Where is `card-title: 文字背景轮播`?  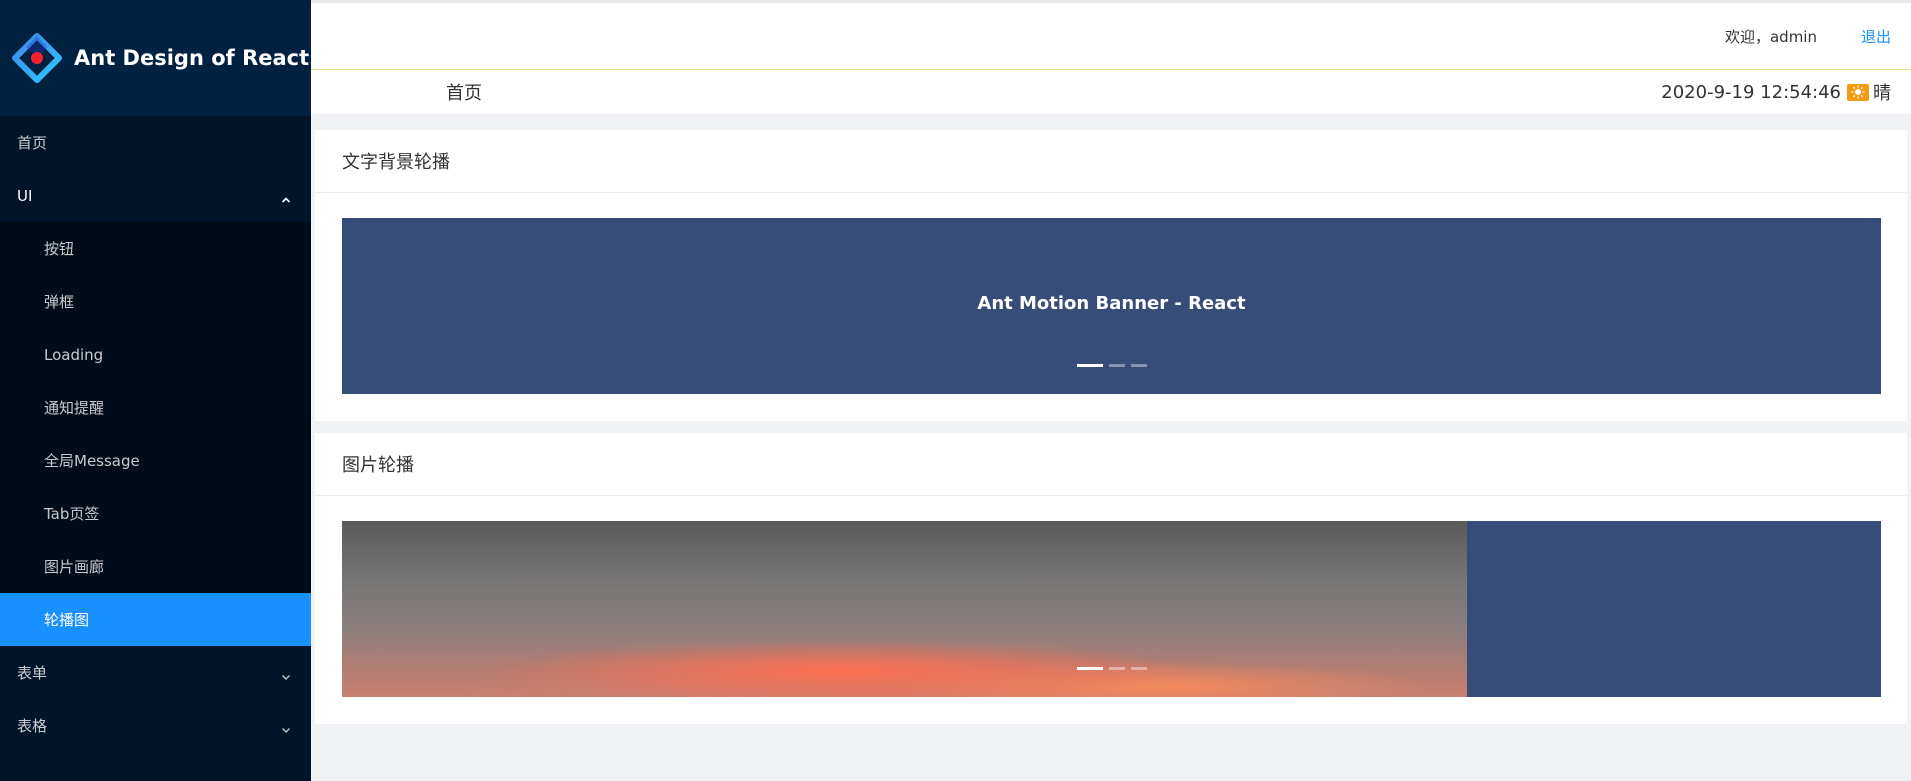 card-title: 文字背景轮播 is located at coordinates (1111, 161).